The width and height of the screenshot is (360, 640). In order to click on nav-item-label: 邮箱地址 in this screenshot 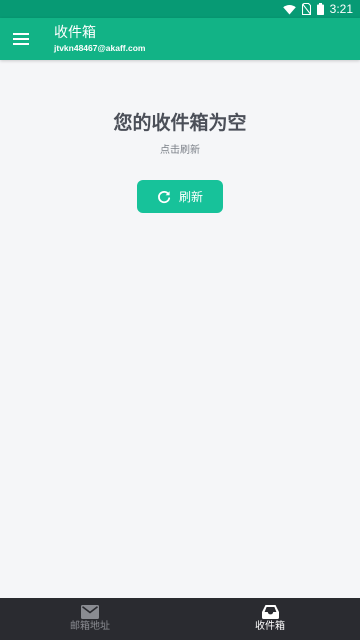, I will do `click(90, 626)`.